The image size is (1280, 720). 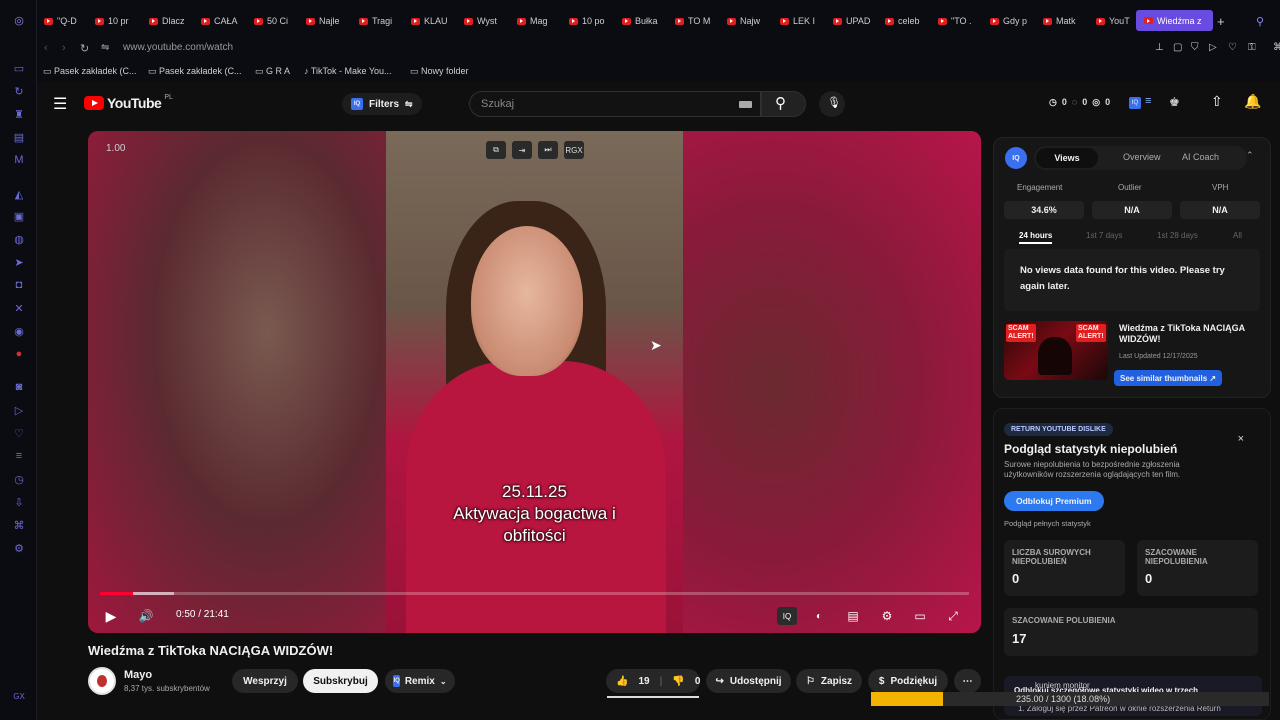 I want to click on tab: CAŁA, so click(x=222, y=21).